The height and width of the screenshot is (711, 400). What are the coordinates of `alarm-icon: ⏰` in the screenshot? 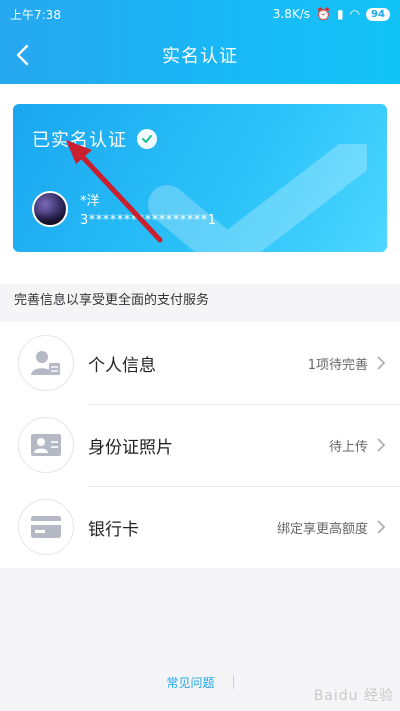 It's located at (323, 14).